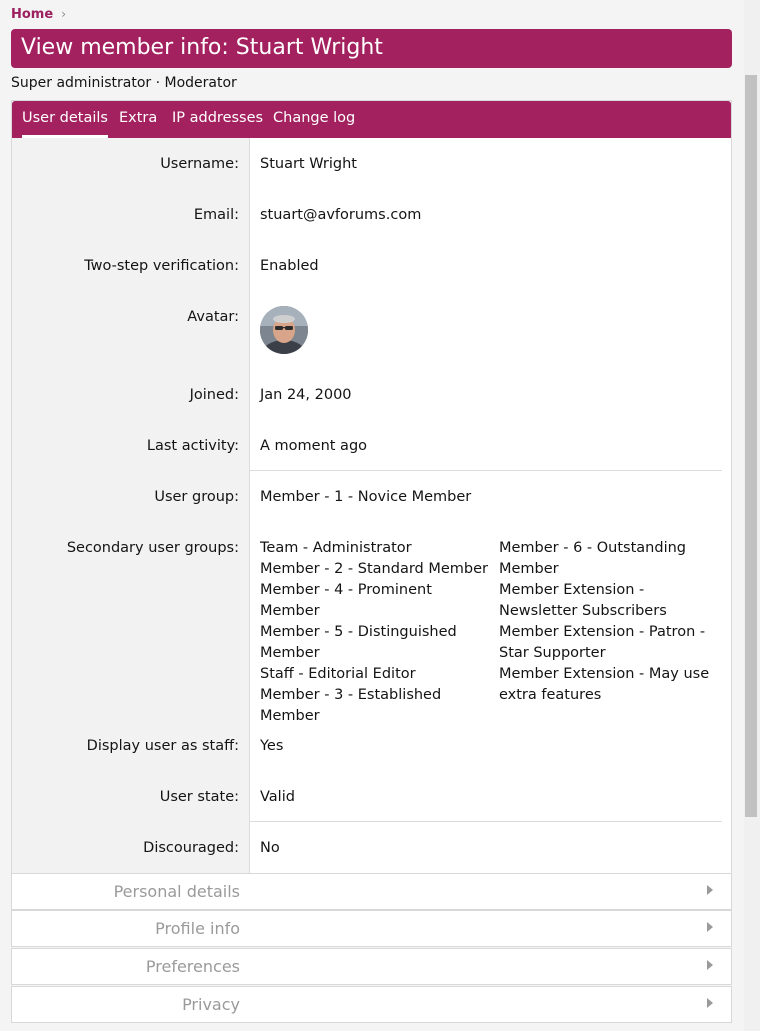 This screenshot has height=1031, width=760. I want to click on two-step-value: Enabled, so click(289, 266).